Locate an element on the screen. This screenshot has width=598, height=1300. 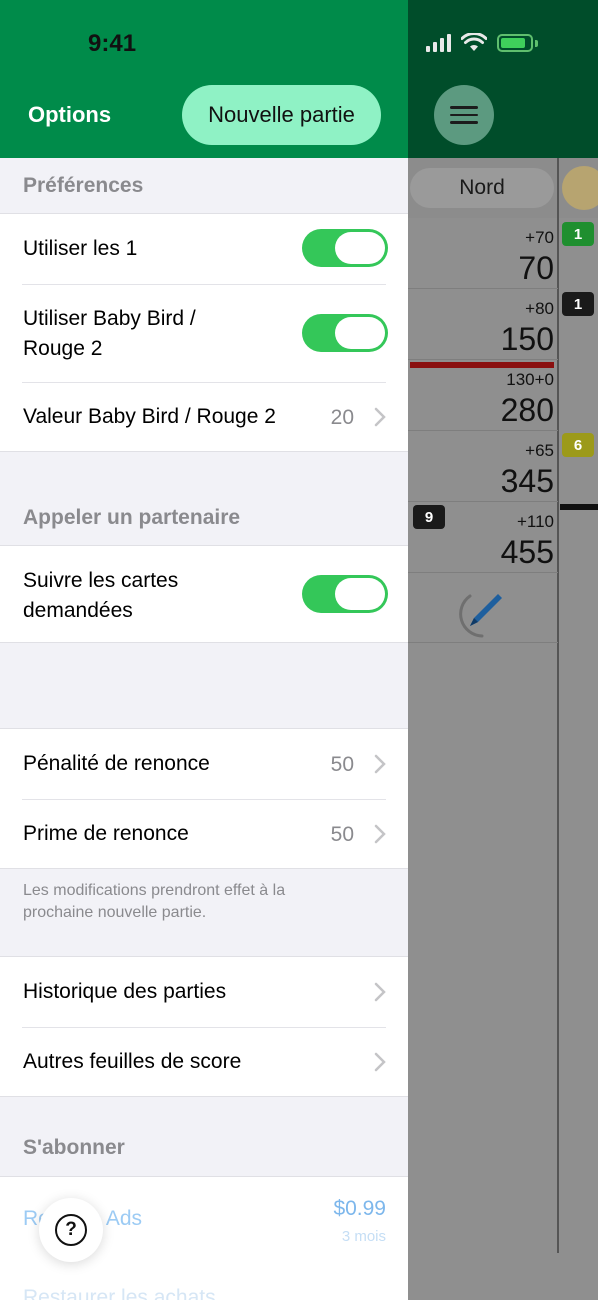
row-game-history: Historique des parties is located at coordinates (204, 992).